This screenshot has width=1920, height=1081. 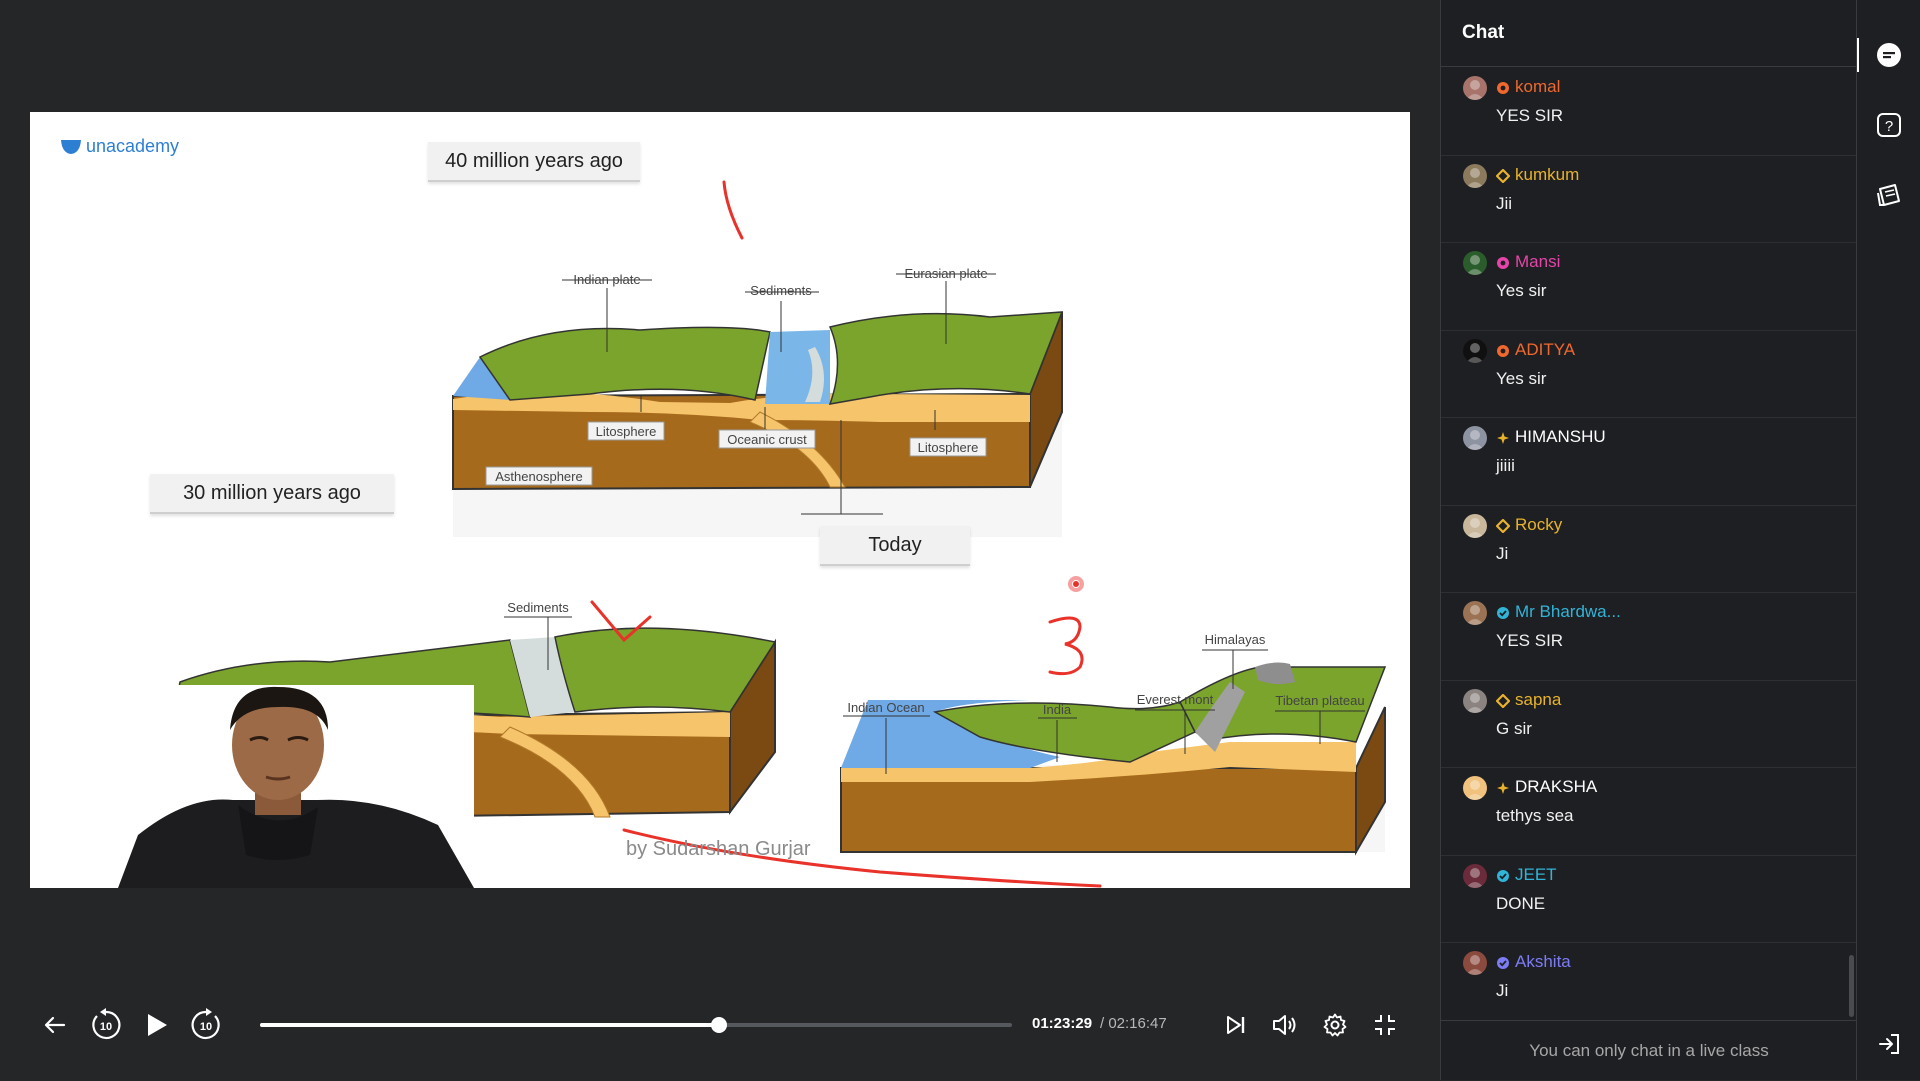 I want to click on skip-next-icon, so click(x=1236, y=1025).